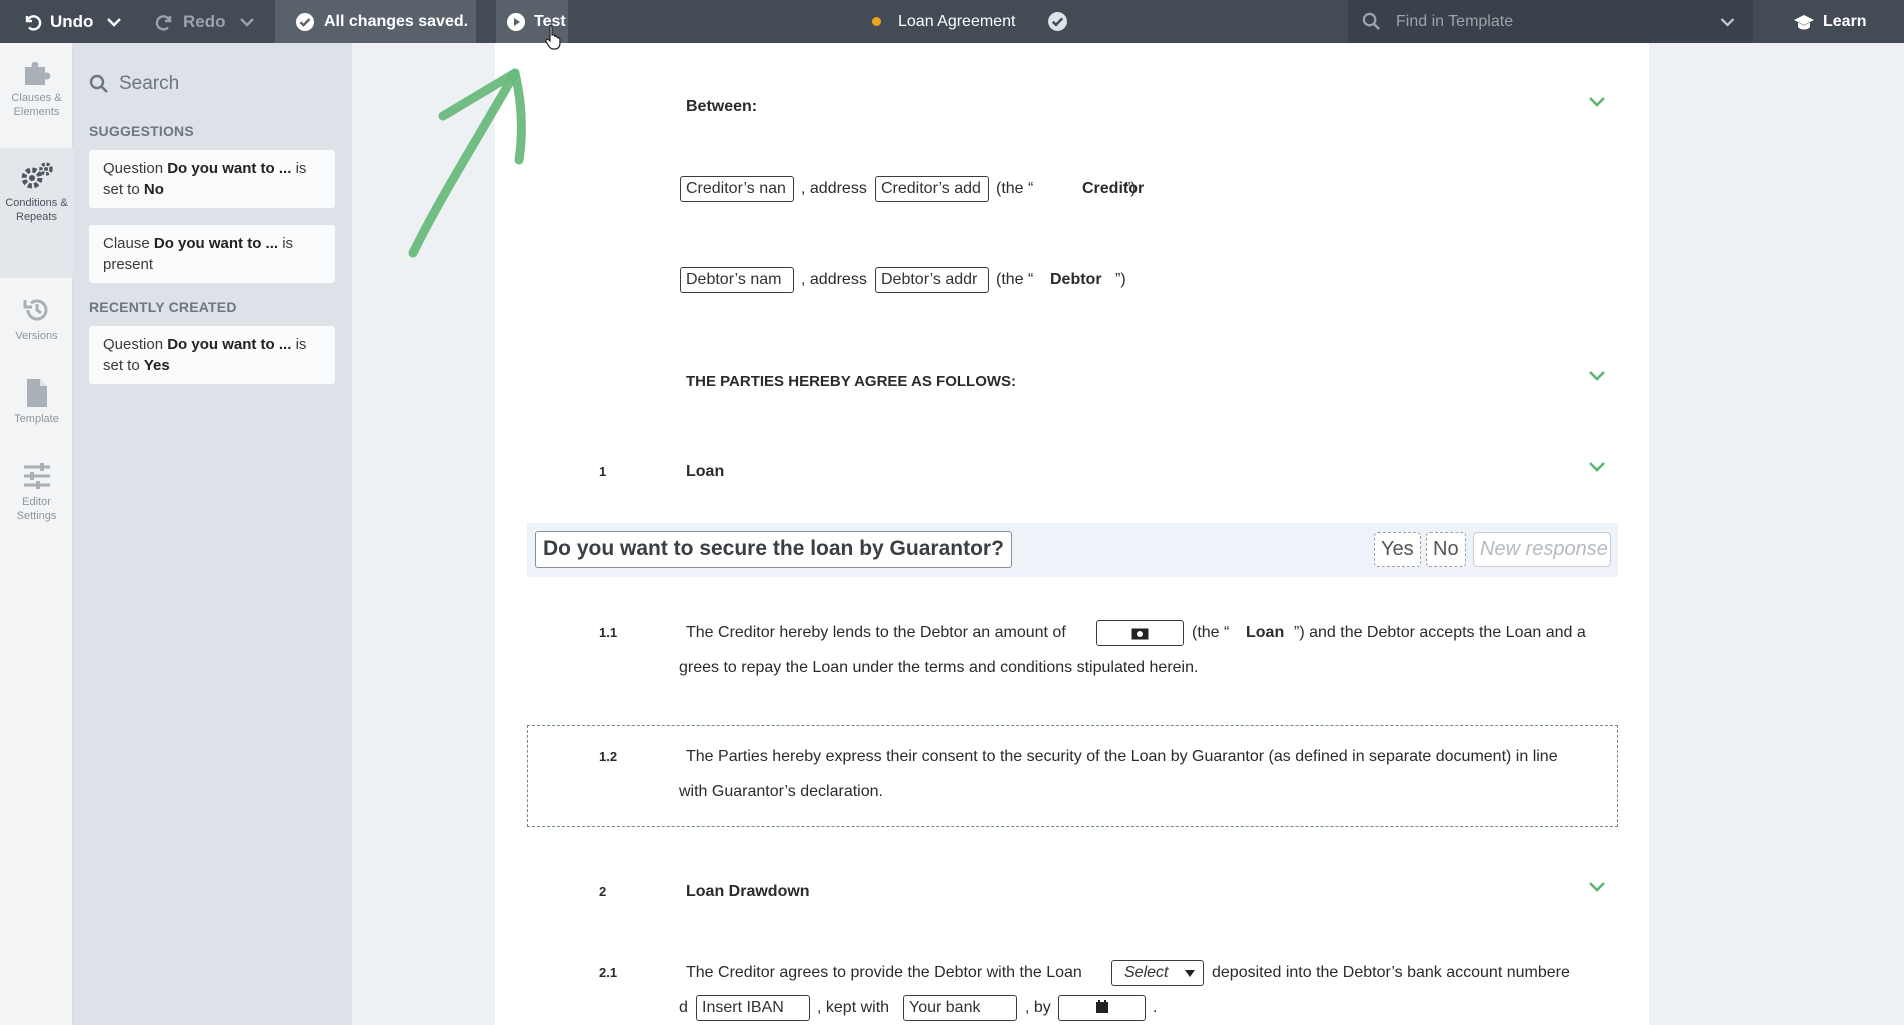 The image size is (1904, 1025). I want to click on clause-number: 1.2, so click(608, 756).